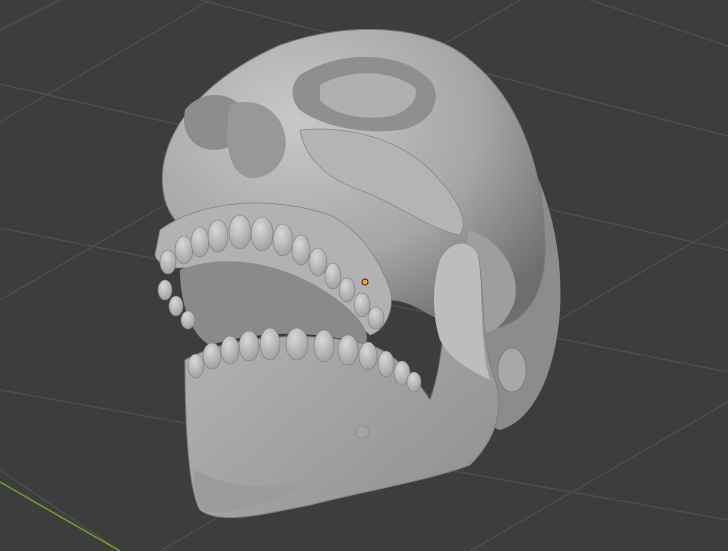 The width and height of the screenshot is (728, 551). Describe the element at coordinates (365, 282) in the screenshot. I see `origin-dot-icon` at that location.